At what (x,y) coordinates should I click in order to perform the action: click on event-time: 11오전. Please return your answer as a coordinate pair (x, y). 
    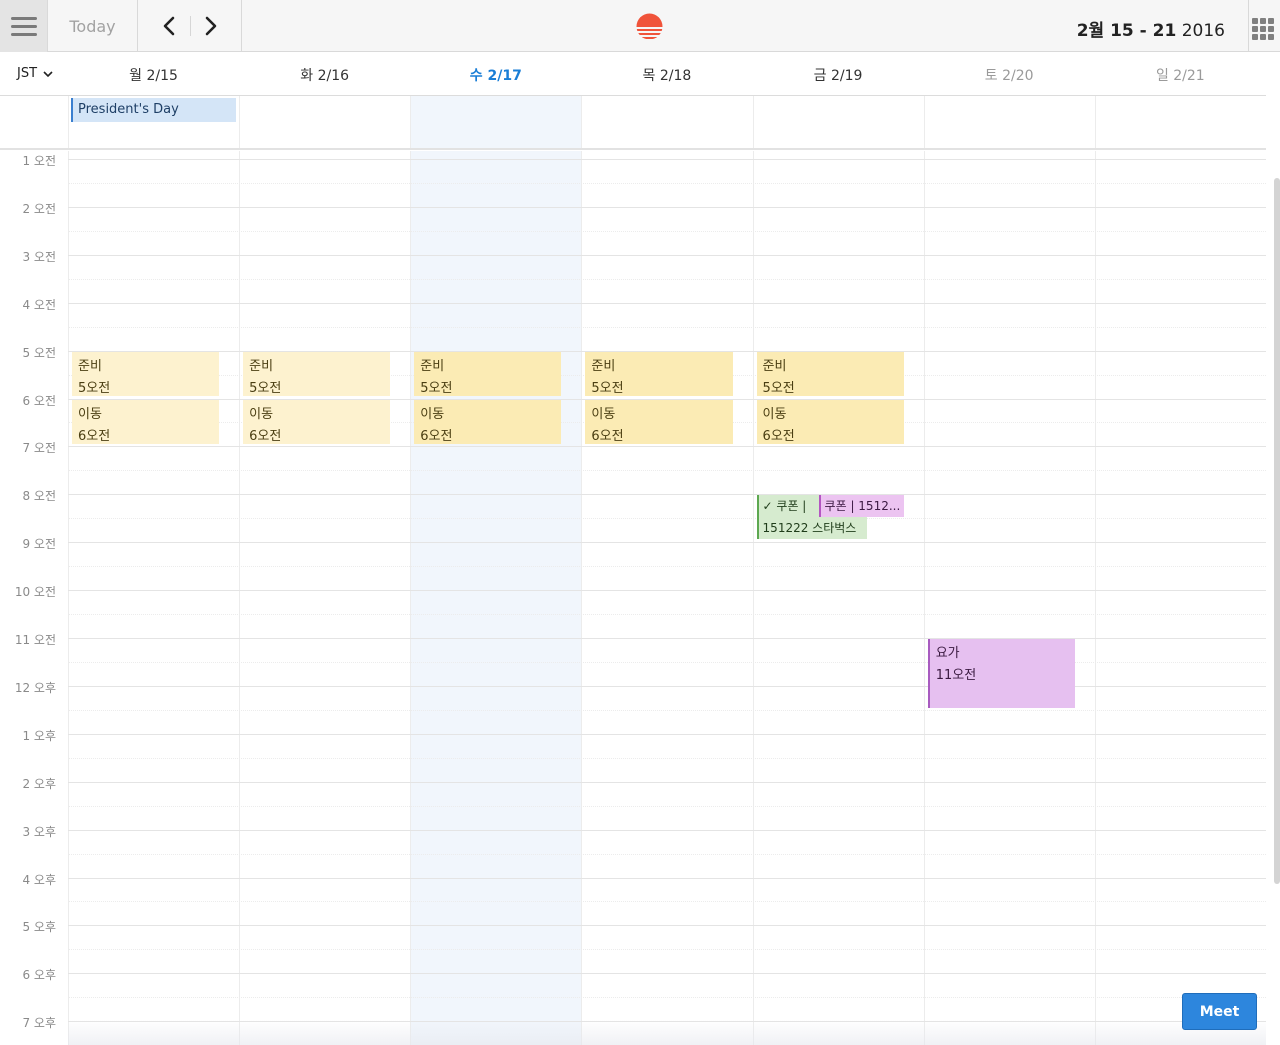
    Looking at the image, I should click on (956, 675).